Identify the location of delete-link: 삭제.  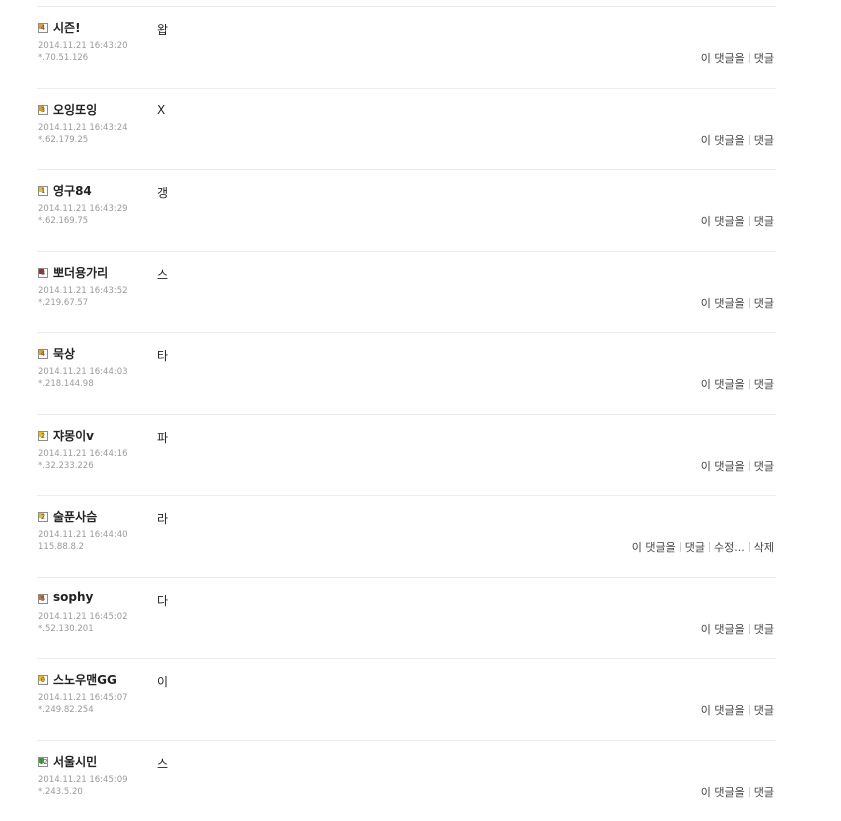
(764, 547).